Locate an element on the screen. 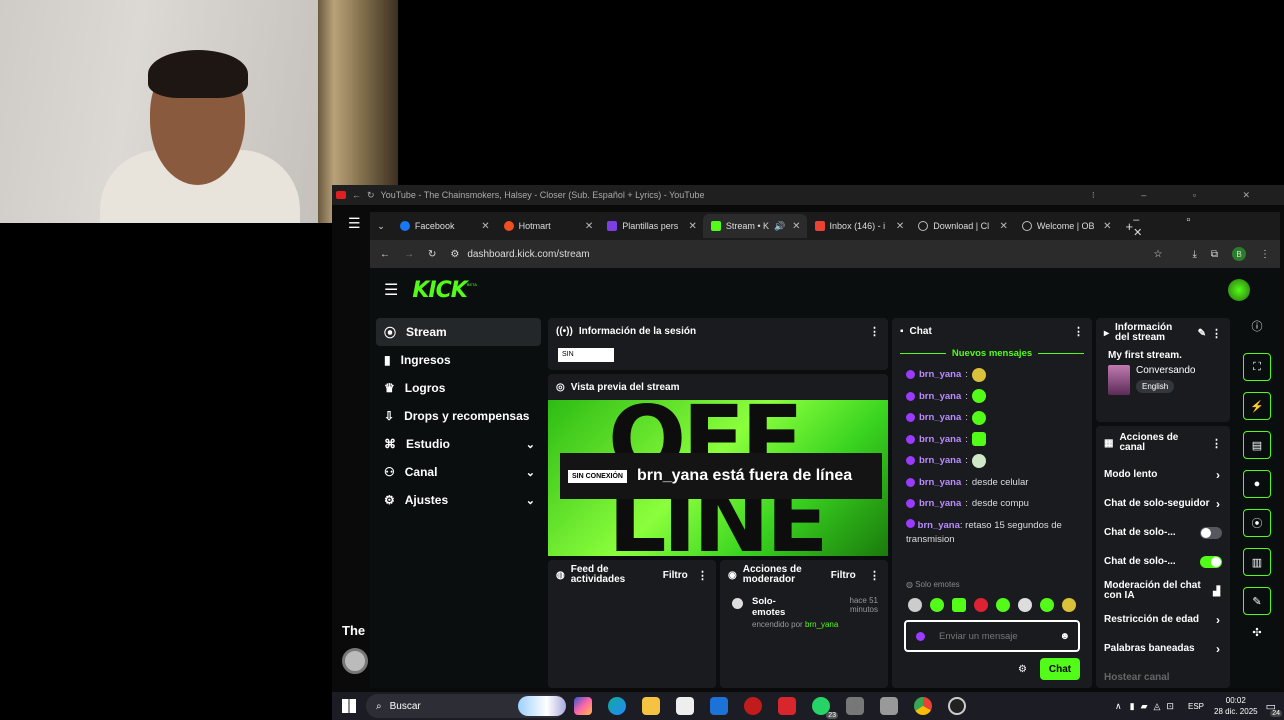  download-icon: ⤓ is located at coordinates (1194, 254).